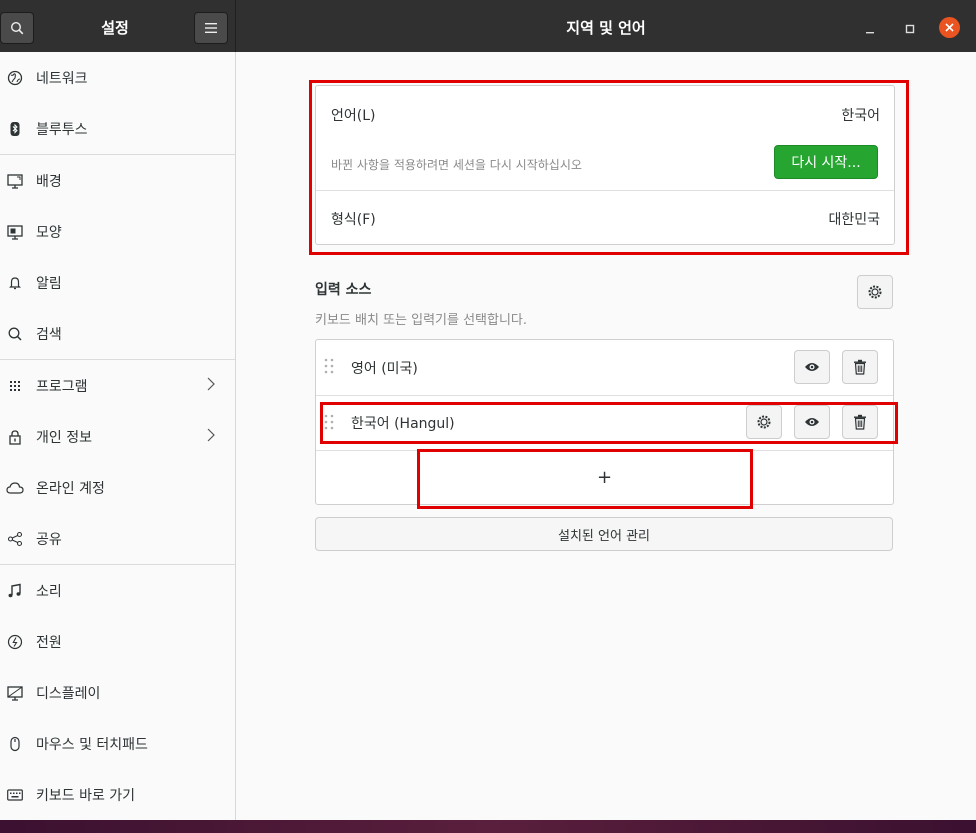 The image size is (976, 833). I want to click on input-sources-options-button, so click(875, 292).